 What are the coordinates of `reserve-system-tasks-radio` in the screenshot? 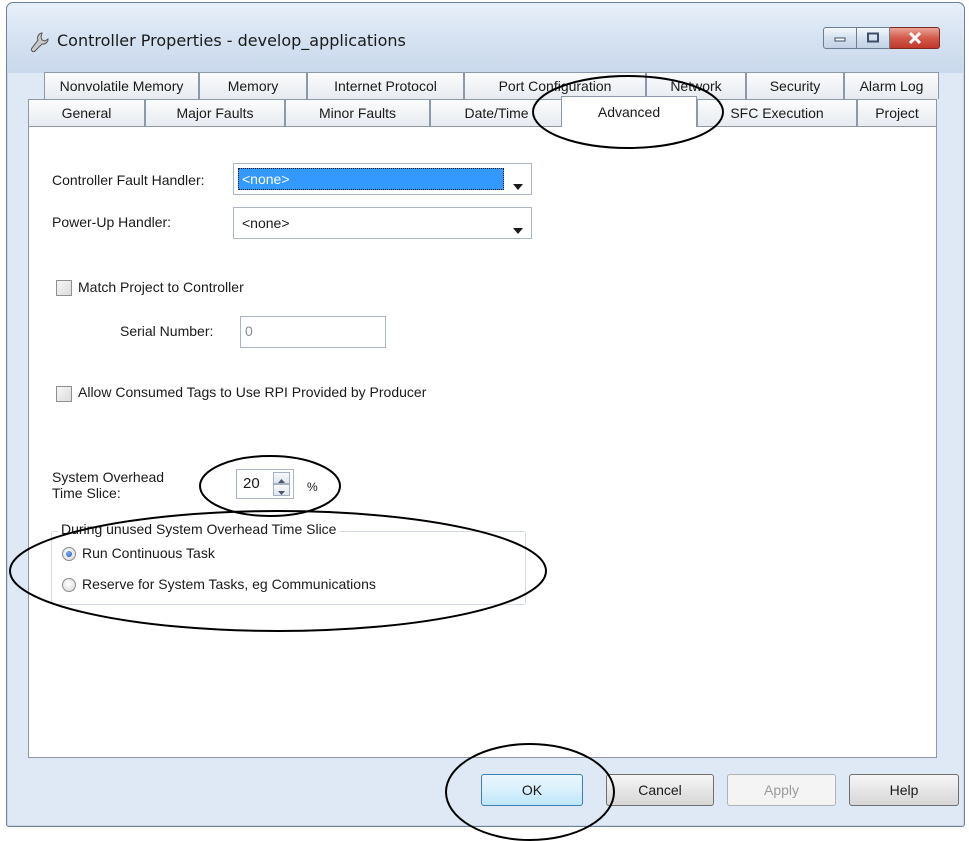 It's located at (69, 585).